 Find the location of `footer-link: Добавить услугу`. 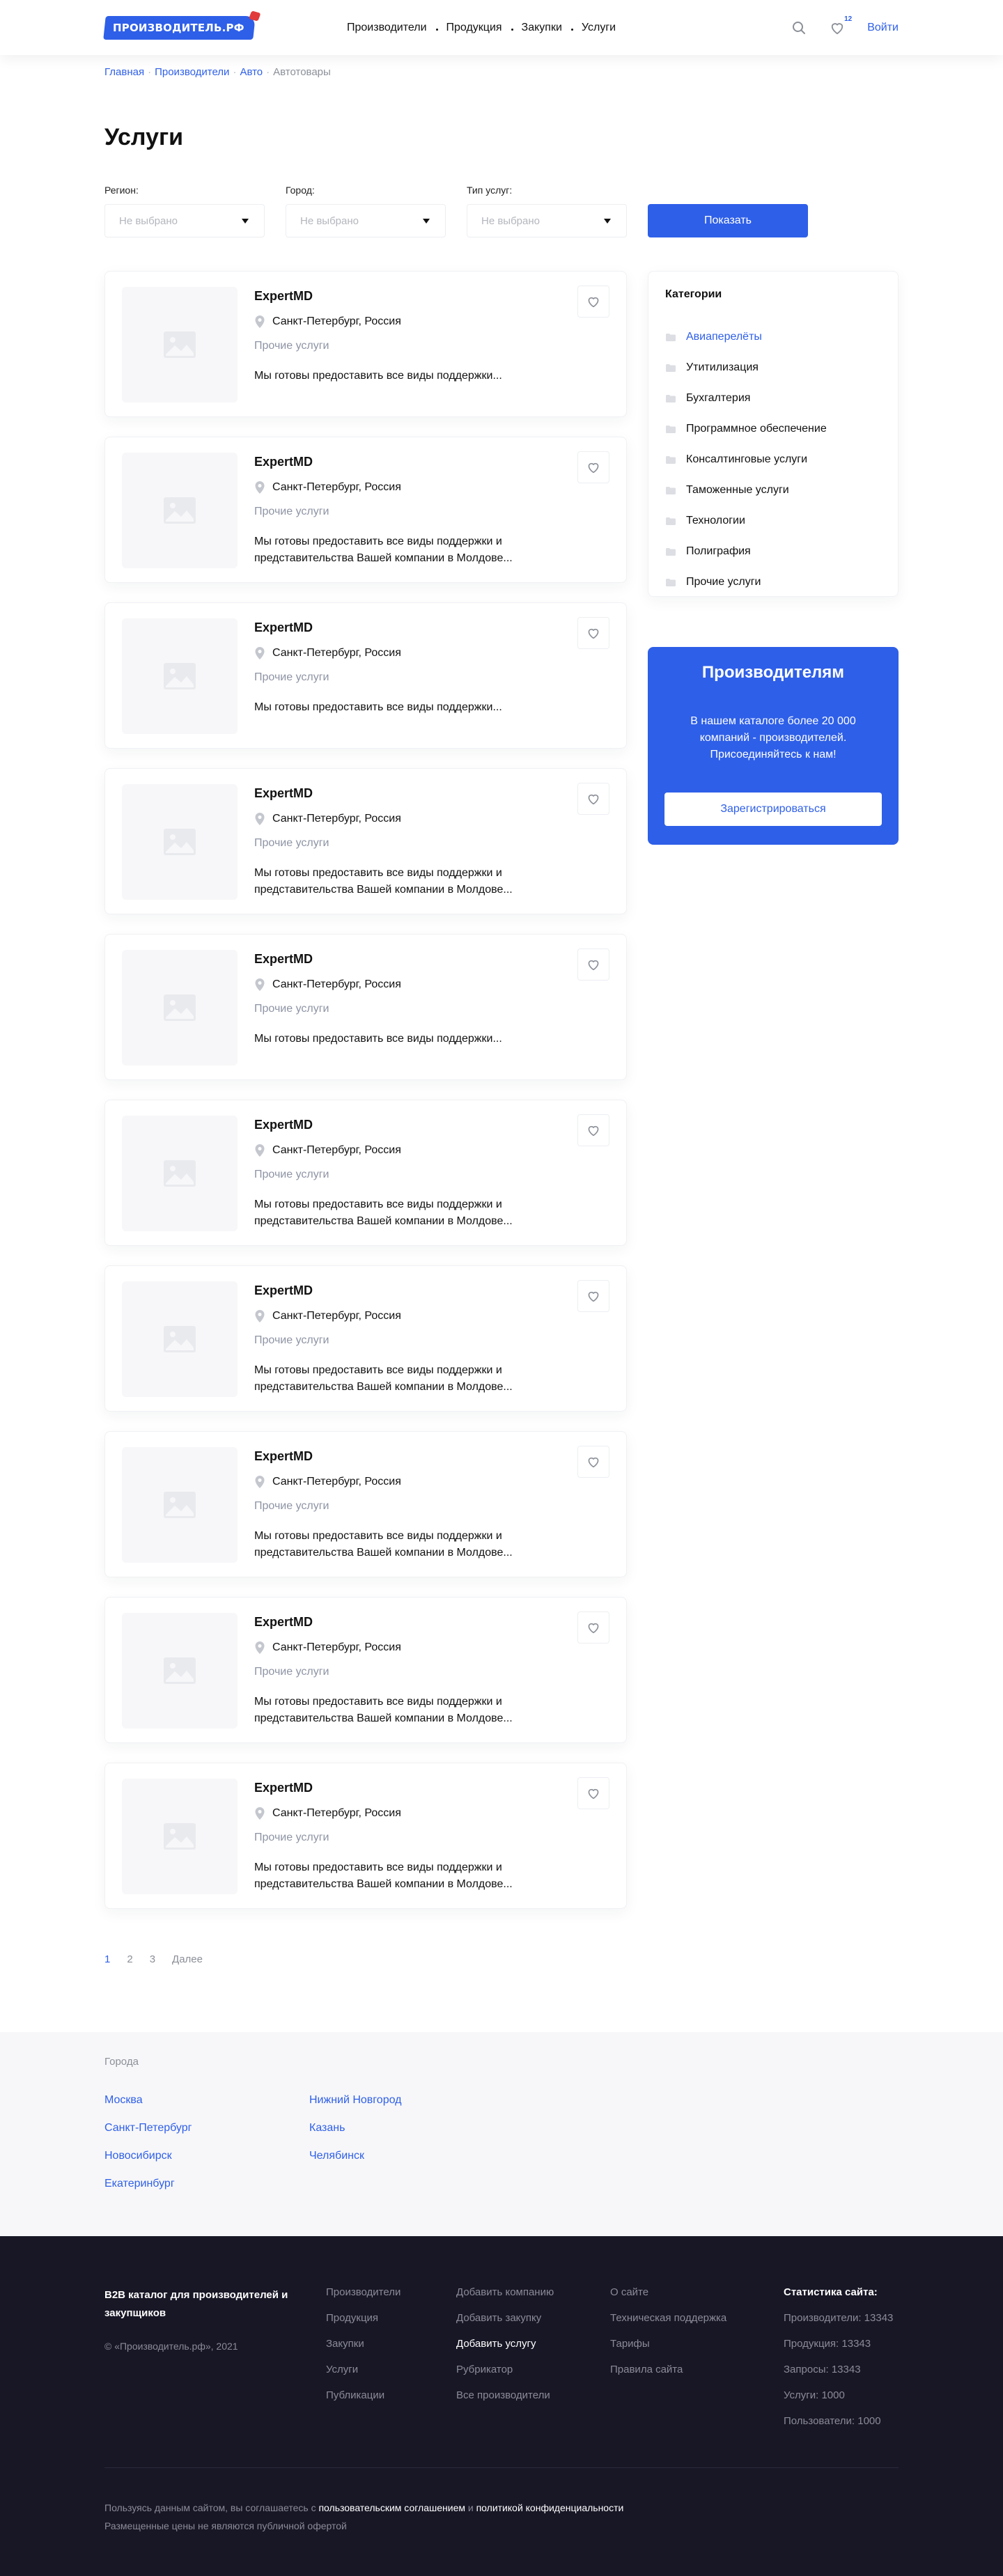

footer-link: Добавить услугу is located at coordinates (533, 2344).